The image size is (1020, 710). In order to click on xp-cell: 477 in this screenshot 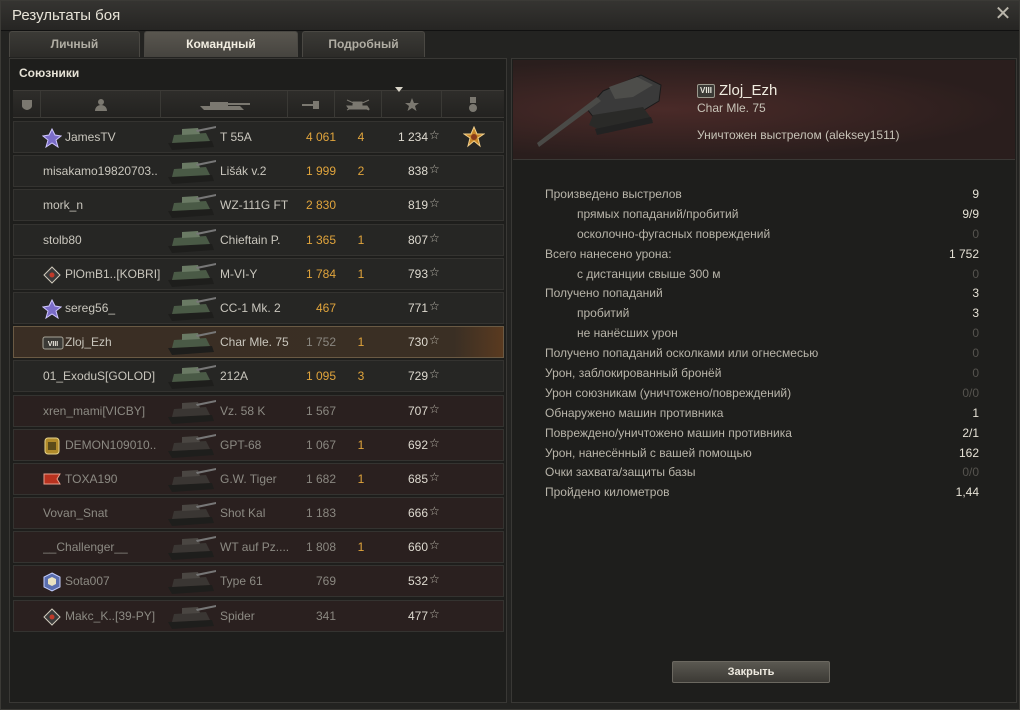, I will do `click(417, 615)`.